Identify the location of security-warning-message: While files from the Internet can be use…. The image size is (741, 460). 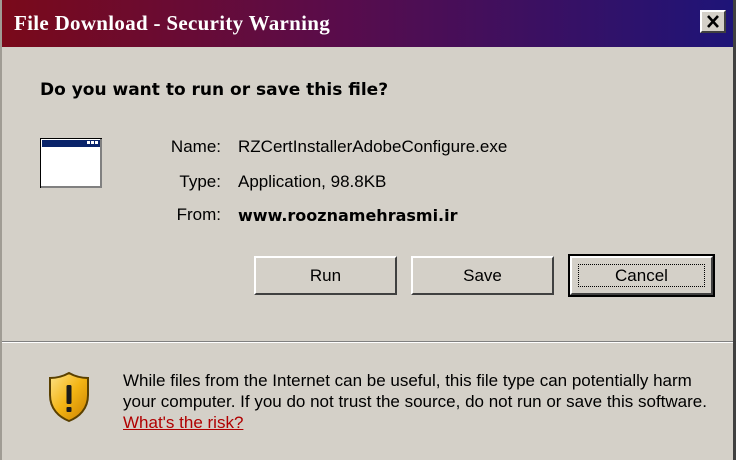
(423, 401).